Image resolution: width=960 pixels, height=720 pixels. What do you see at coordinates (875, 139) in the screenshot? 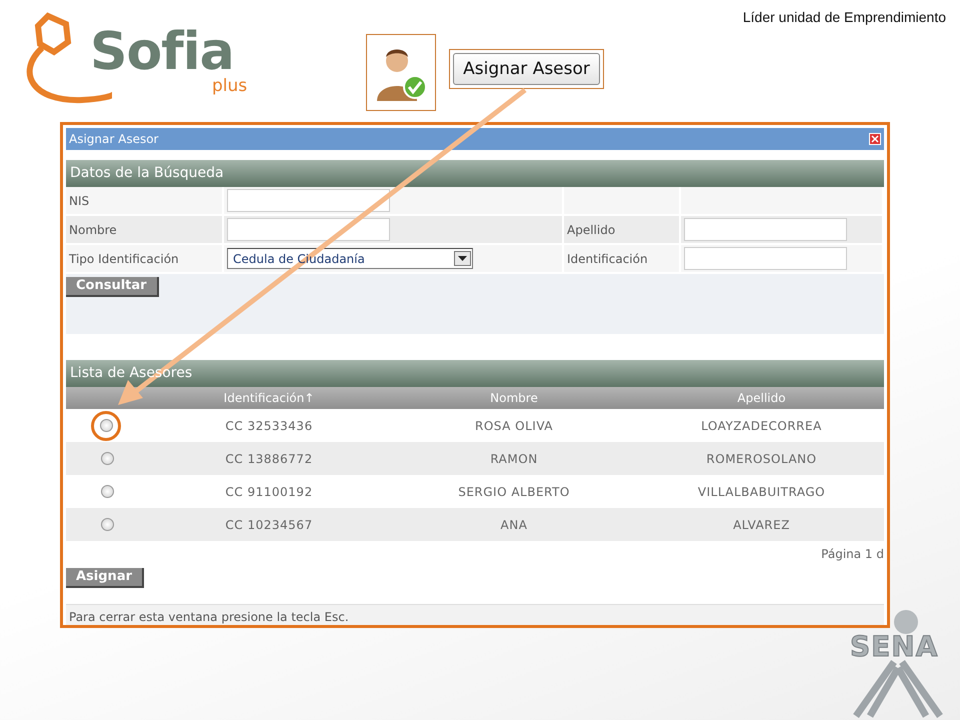
I see `close-icon` at bounding box center [875, 139].